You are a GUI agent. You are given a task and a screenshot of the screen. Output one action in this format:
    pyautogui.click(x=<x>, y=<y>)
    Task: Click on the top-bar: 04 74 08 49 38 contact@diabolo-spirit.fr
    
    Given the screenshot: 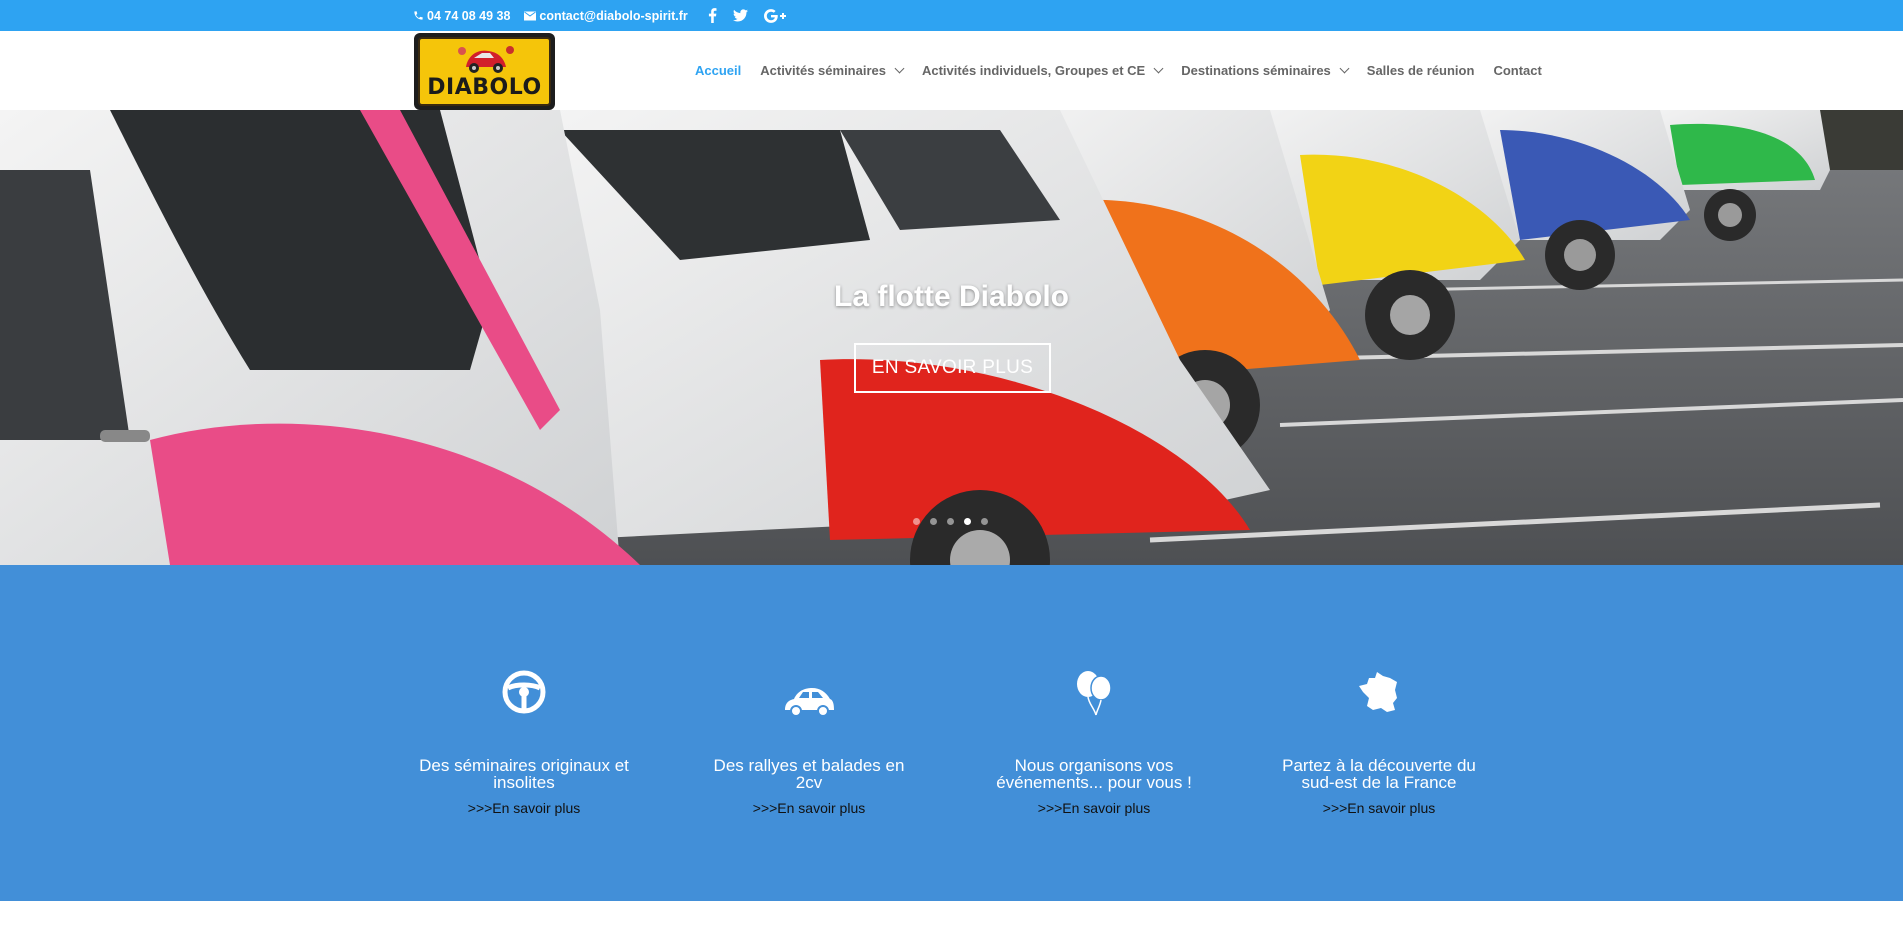 What is the action you would take?
    pyautogui.click(x=951, y=15)
    